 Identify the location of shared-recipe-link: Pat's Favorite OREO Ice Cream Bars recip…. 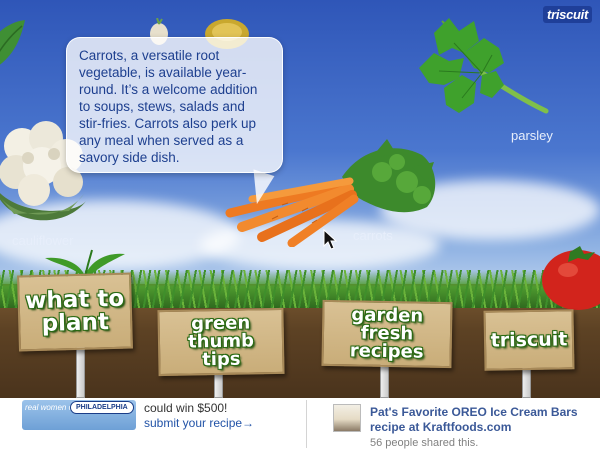
(482, 420).